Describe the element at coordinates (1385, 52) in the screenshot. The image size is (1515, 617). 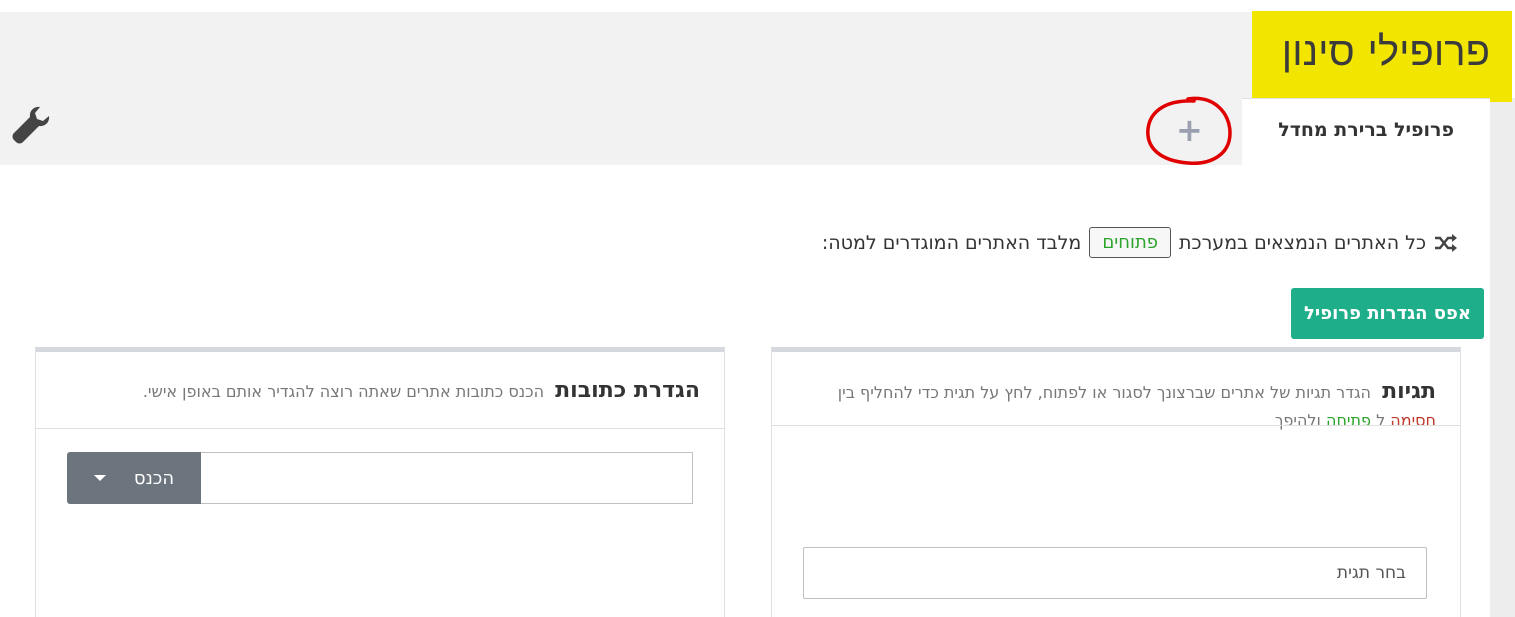
I see `page-title-text: פרופילי סינון` at that location.